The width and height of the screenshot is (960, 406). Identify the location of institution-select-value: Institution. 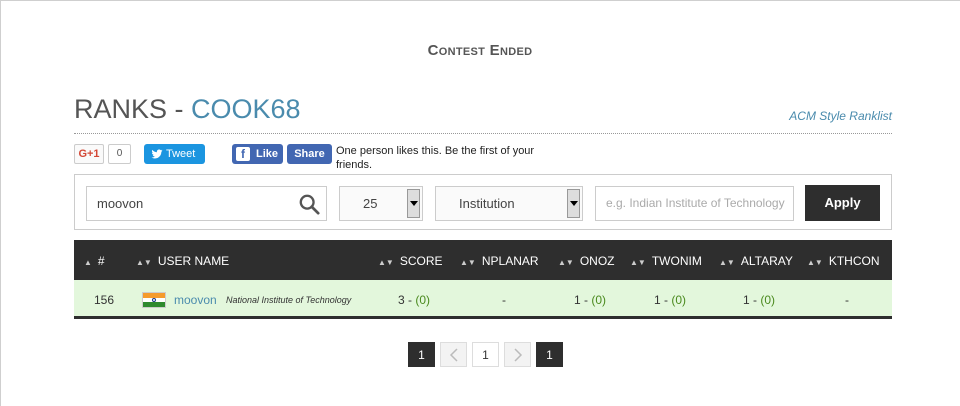
(487, 203).